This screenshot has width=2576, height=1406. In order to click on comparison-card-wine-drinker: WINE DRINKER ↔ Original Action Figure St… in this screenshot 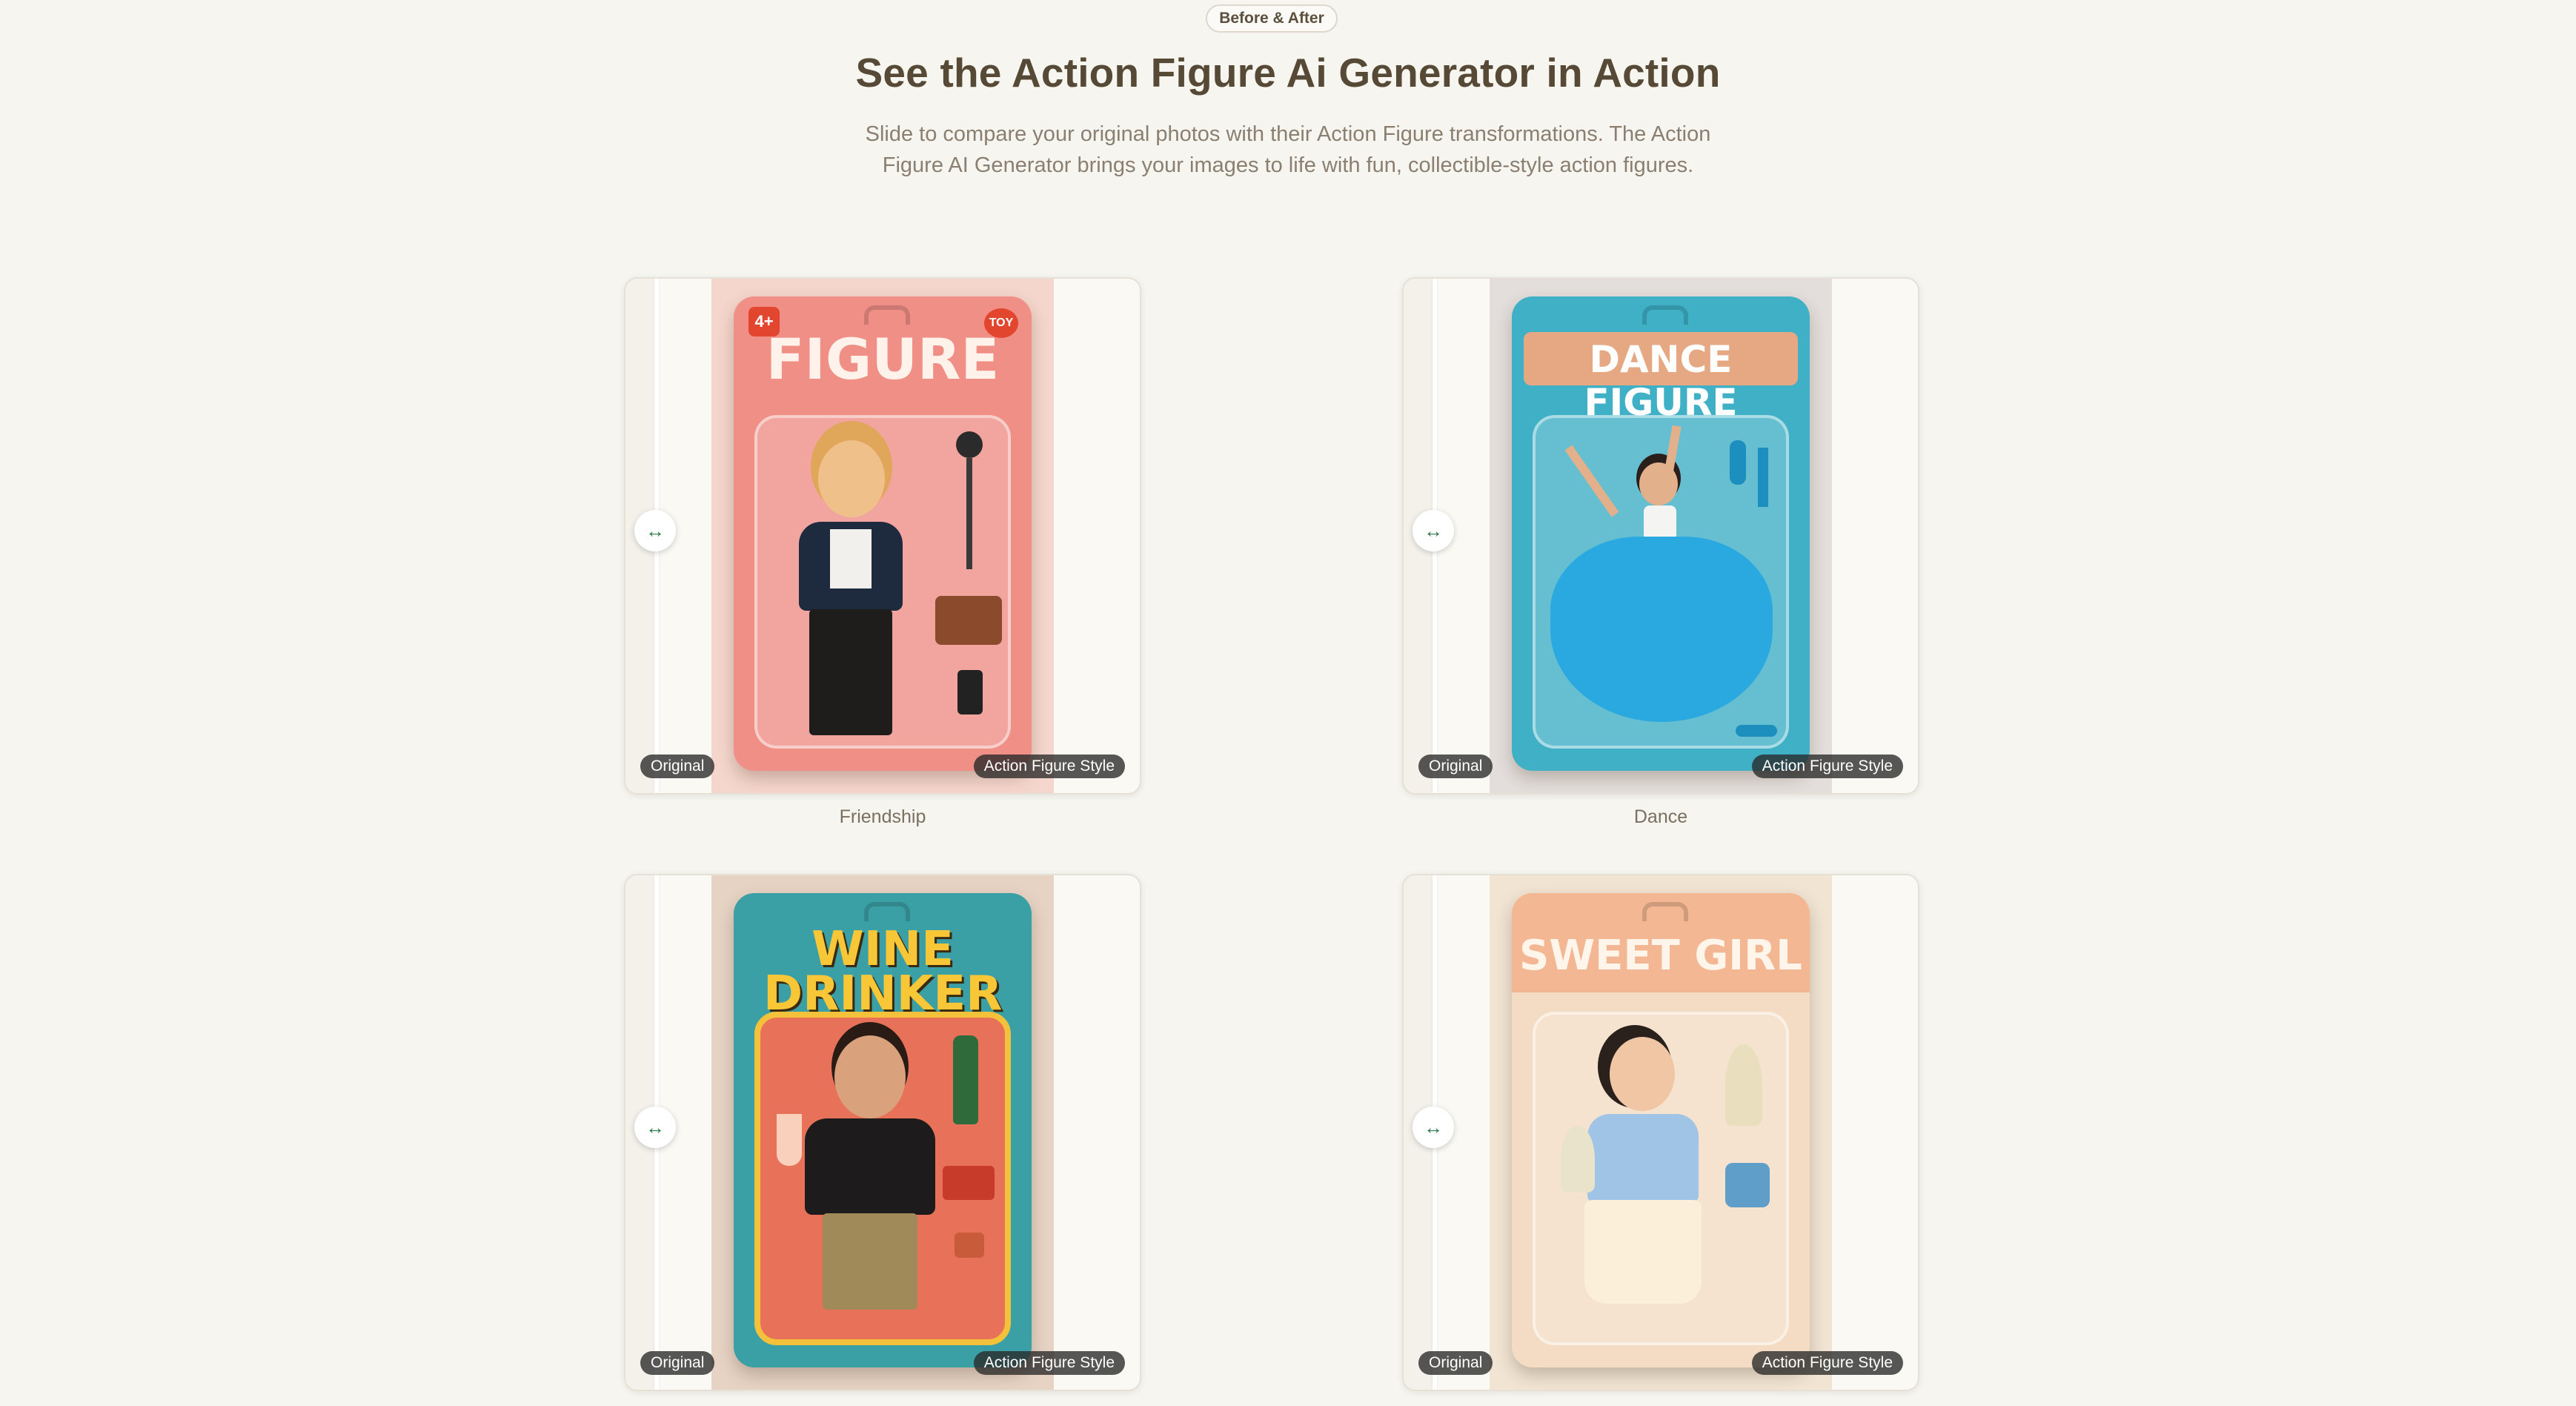, I will do `click(882, 1132)`.